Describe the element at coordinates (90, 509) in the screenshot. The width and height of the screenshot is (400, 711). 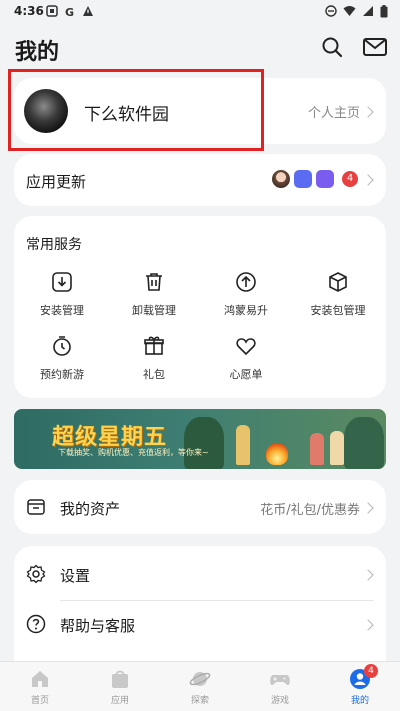
I see `assets-label: 我的资产` at that location.